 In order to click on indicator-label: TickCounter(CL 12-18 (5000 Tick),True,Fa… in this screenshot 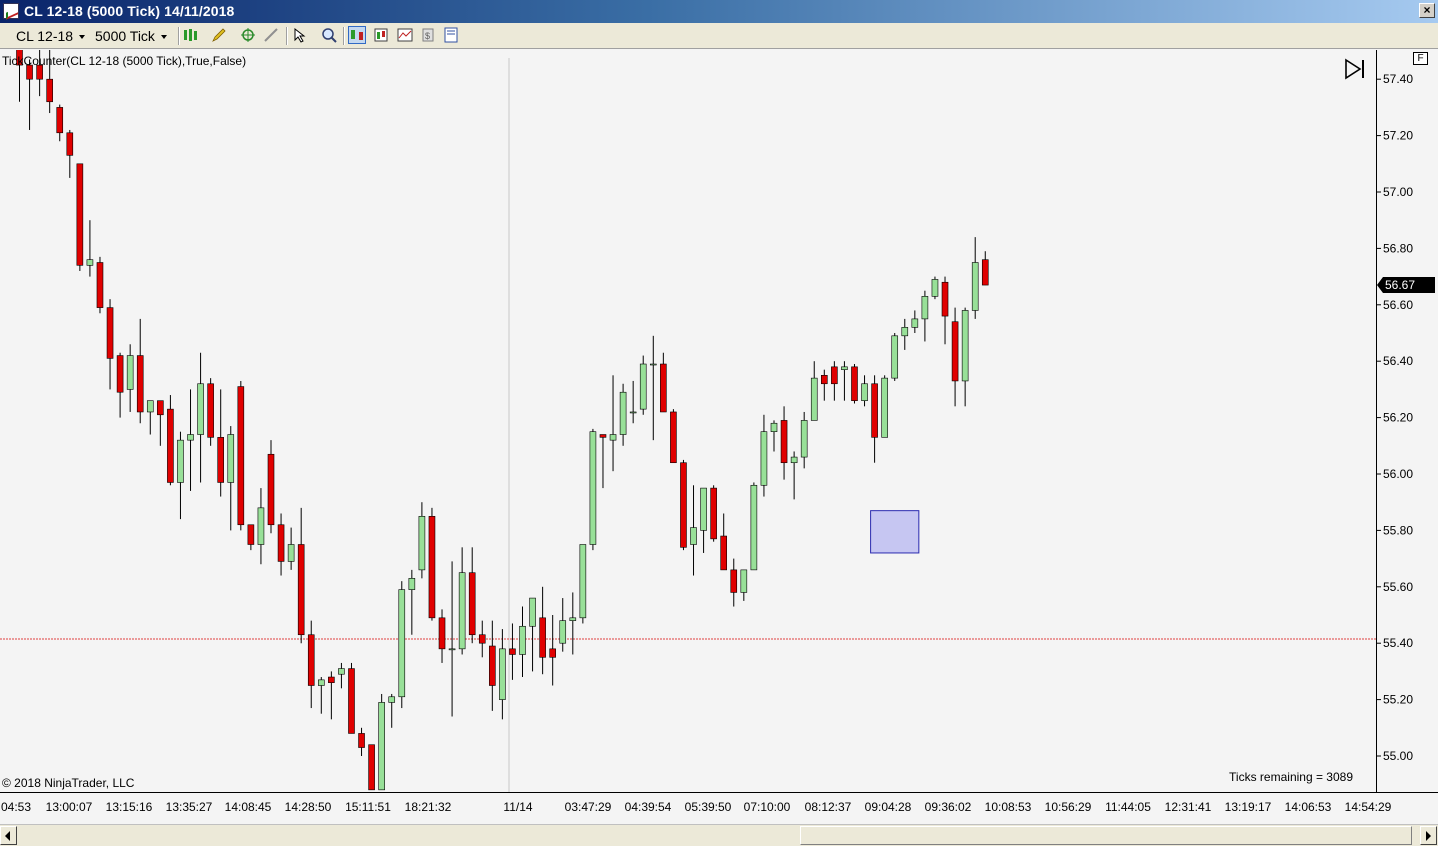, I will do `click(124, 61)`.